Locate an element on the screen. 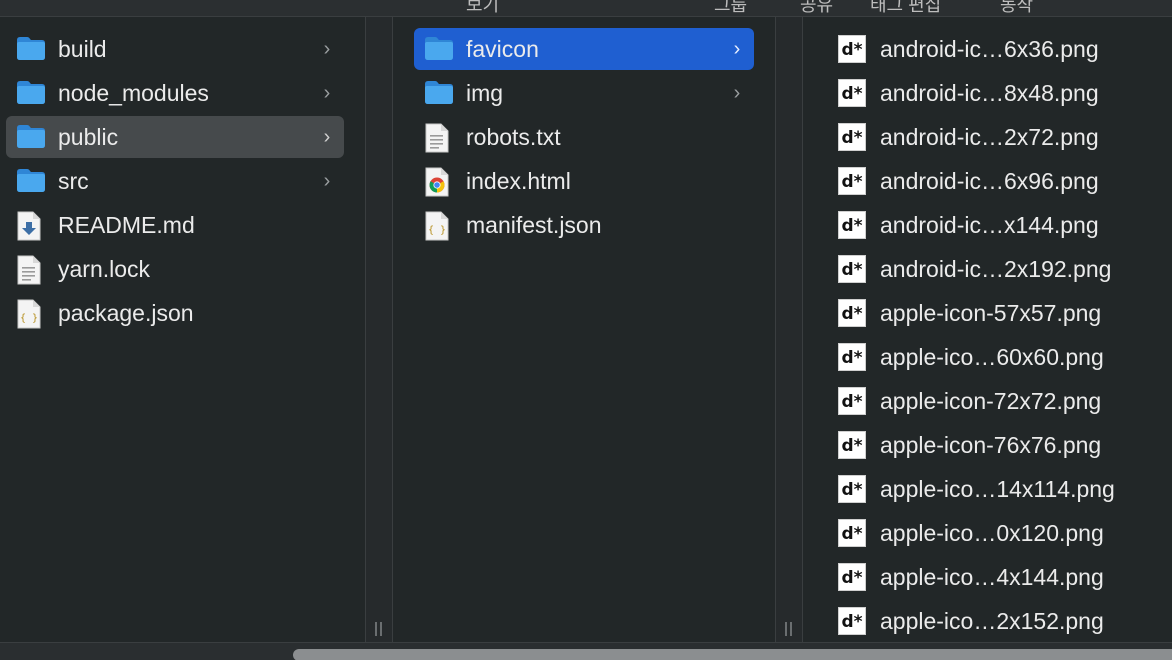 The width and height of the screenshot is (1172, 660). list-item: d* apple-ico…14x114.png is located at coordinates (1001, 489).